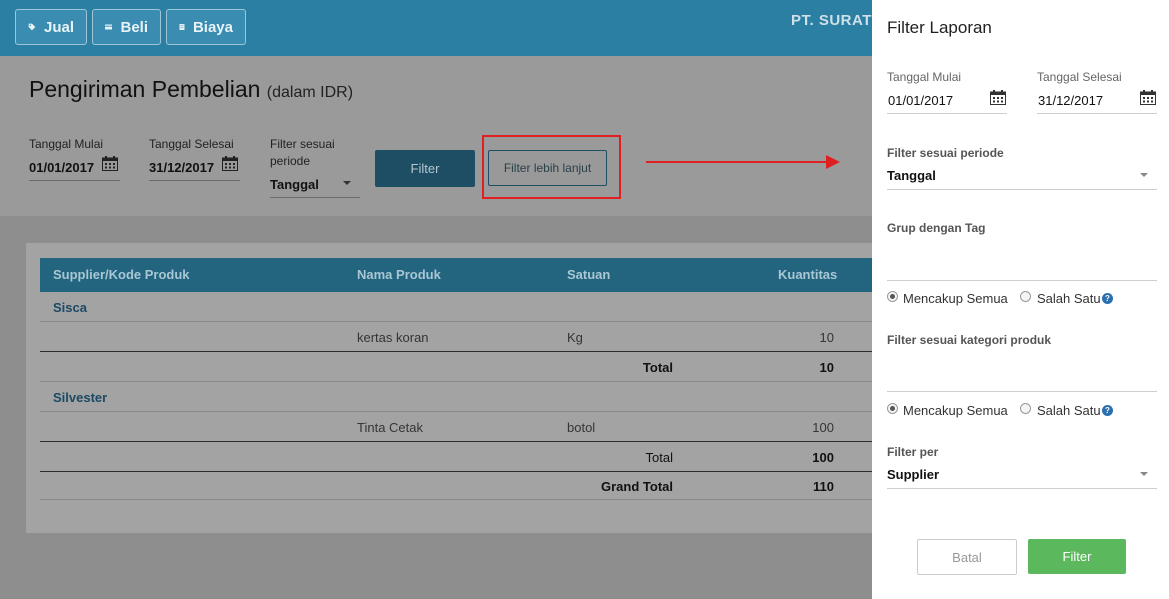  I want to click on supplier-group-name: Sisca, so click(70, 307).